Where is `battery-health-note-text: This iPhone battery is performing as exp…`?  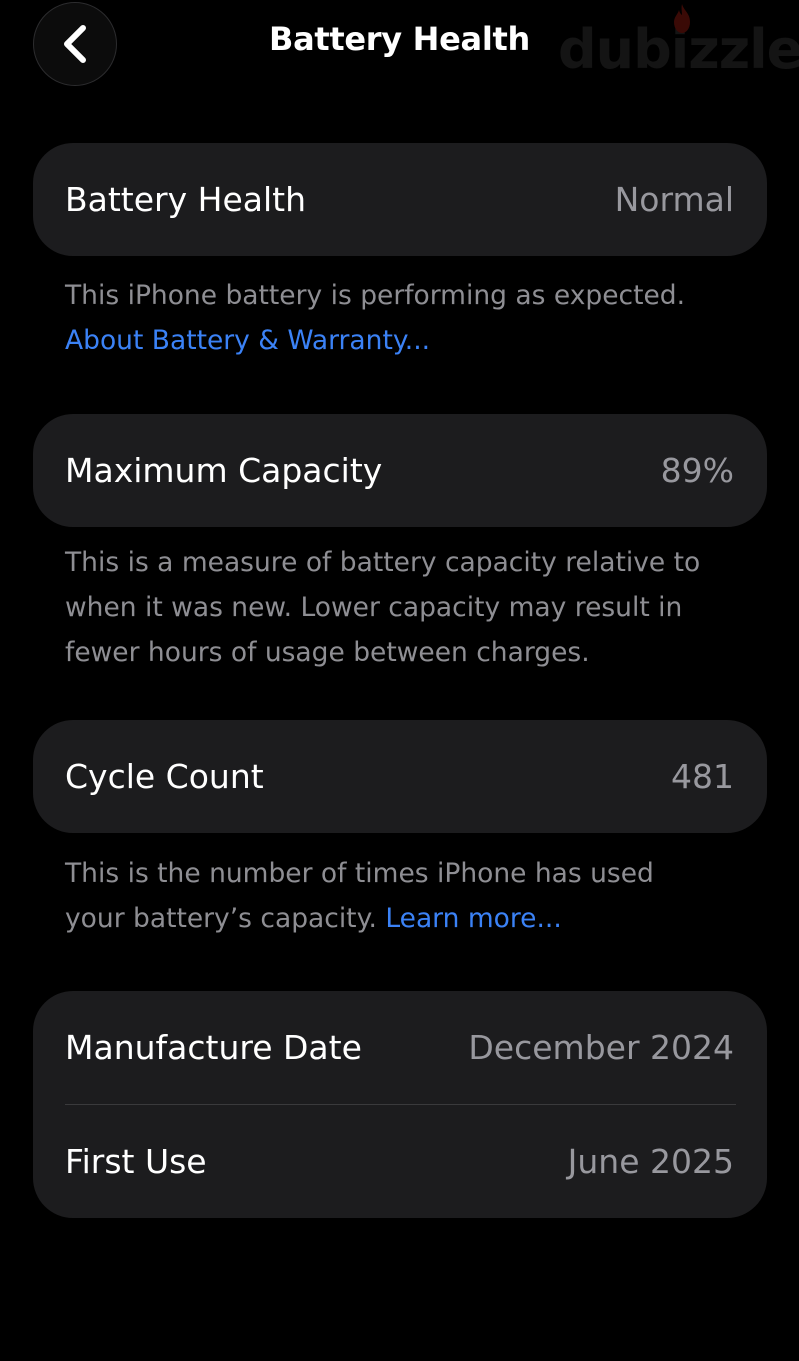 battery-health-note-text: This iPhone battery is performing as exp… is located at coordinates (375, 295).